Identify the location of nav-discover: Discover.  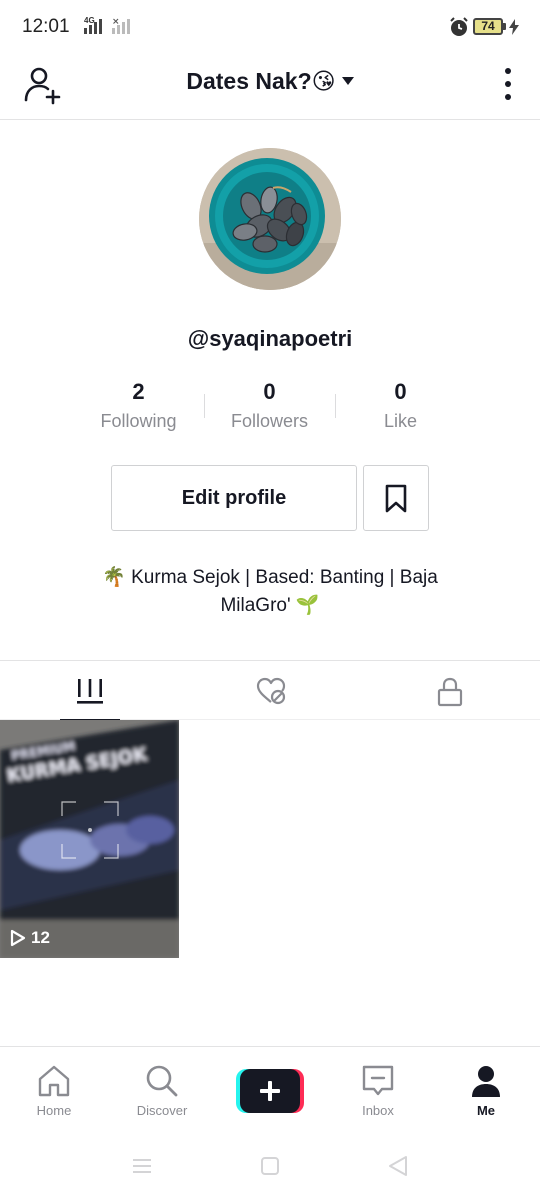
(162, 1089).